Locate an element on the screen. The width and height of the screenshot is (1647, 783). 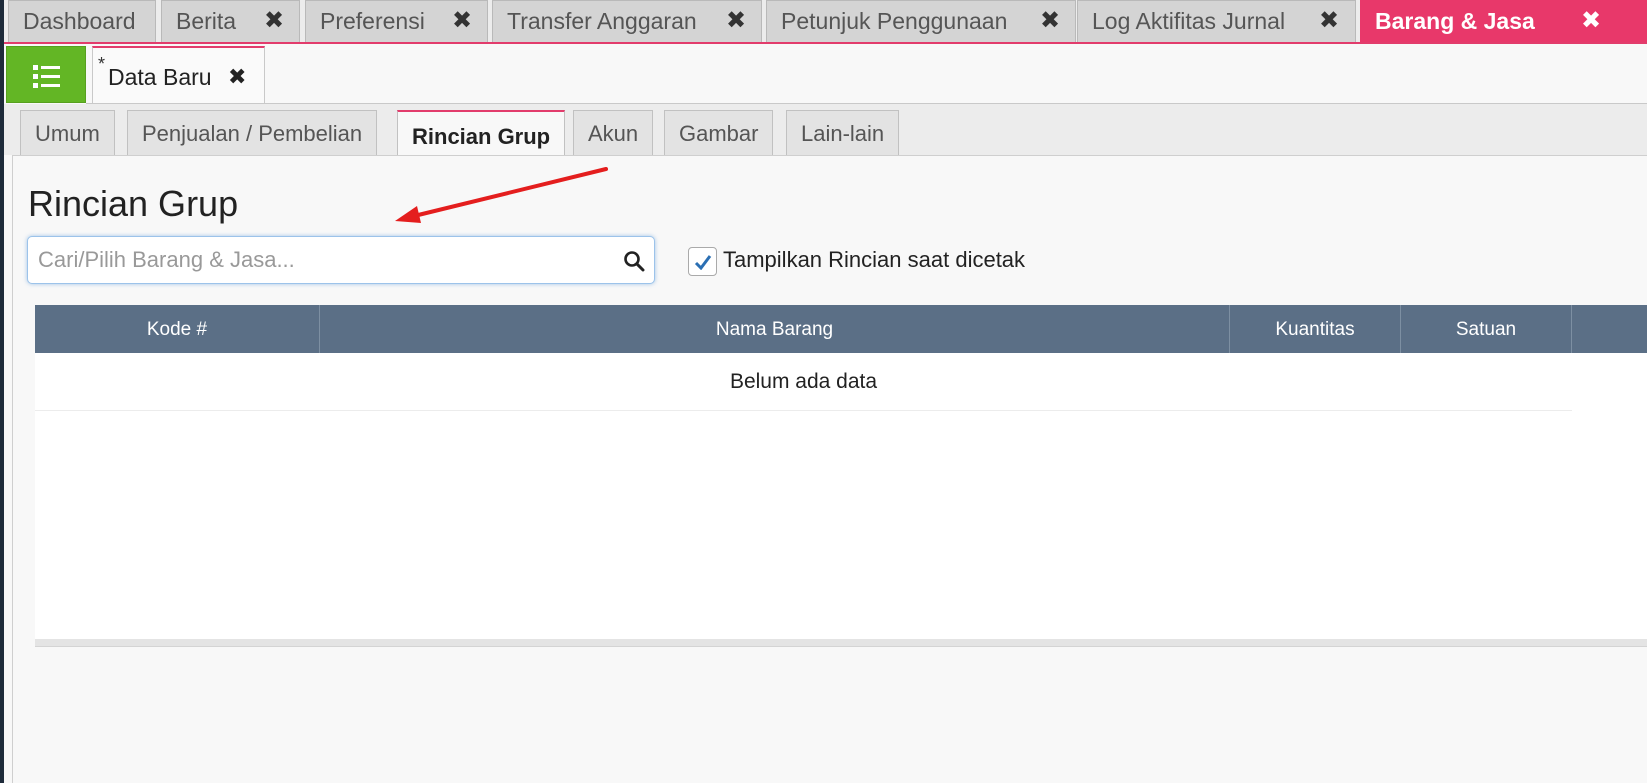
tab-label: Transfer Anggaran is located at coordinates (602, 21).